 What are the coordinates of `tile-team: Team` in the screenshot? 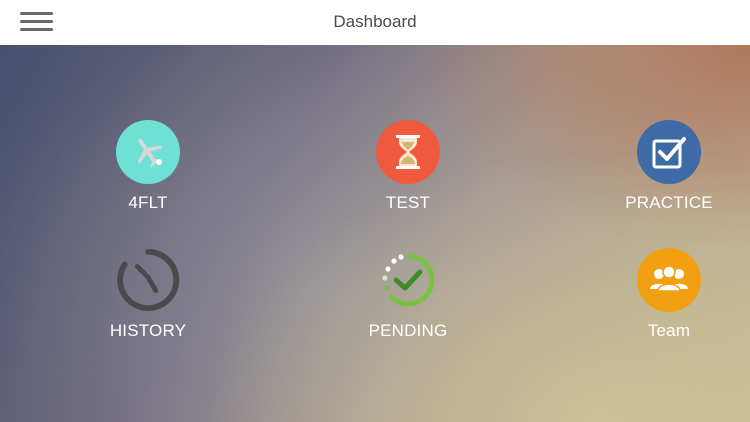 It's located at (669, 303).